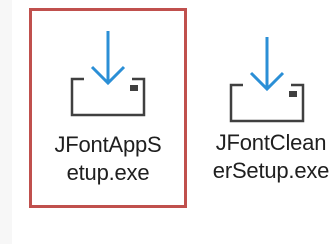 Image resolution: width=336 pixels, height=244 pixels. I want to click on file-name-label: JFontClean erSetup.exe, so click(271, 156).